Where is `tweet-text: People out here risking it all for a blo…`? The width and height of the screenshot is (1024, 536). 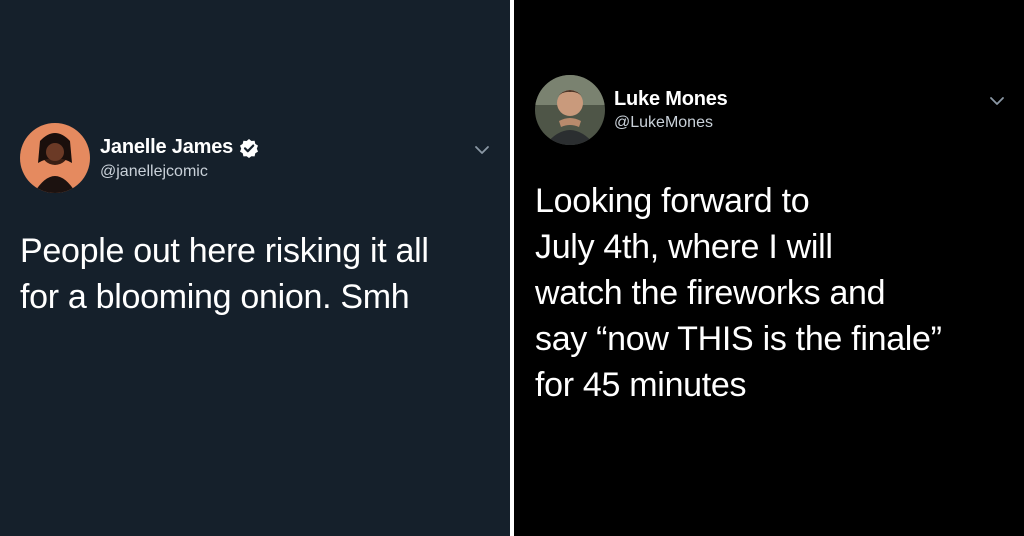 tweet-text: People out here risking it all for a blo… is located at coordinates (224, 274).